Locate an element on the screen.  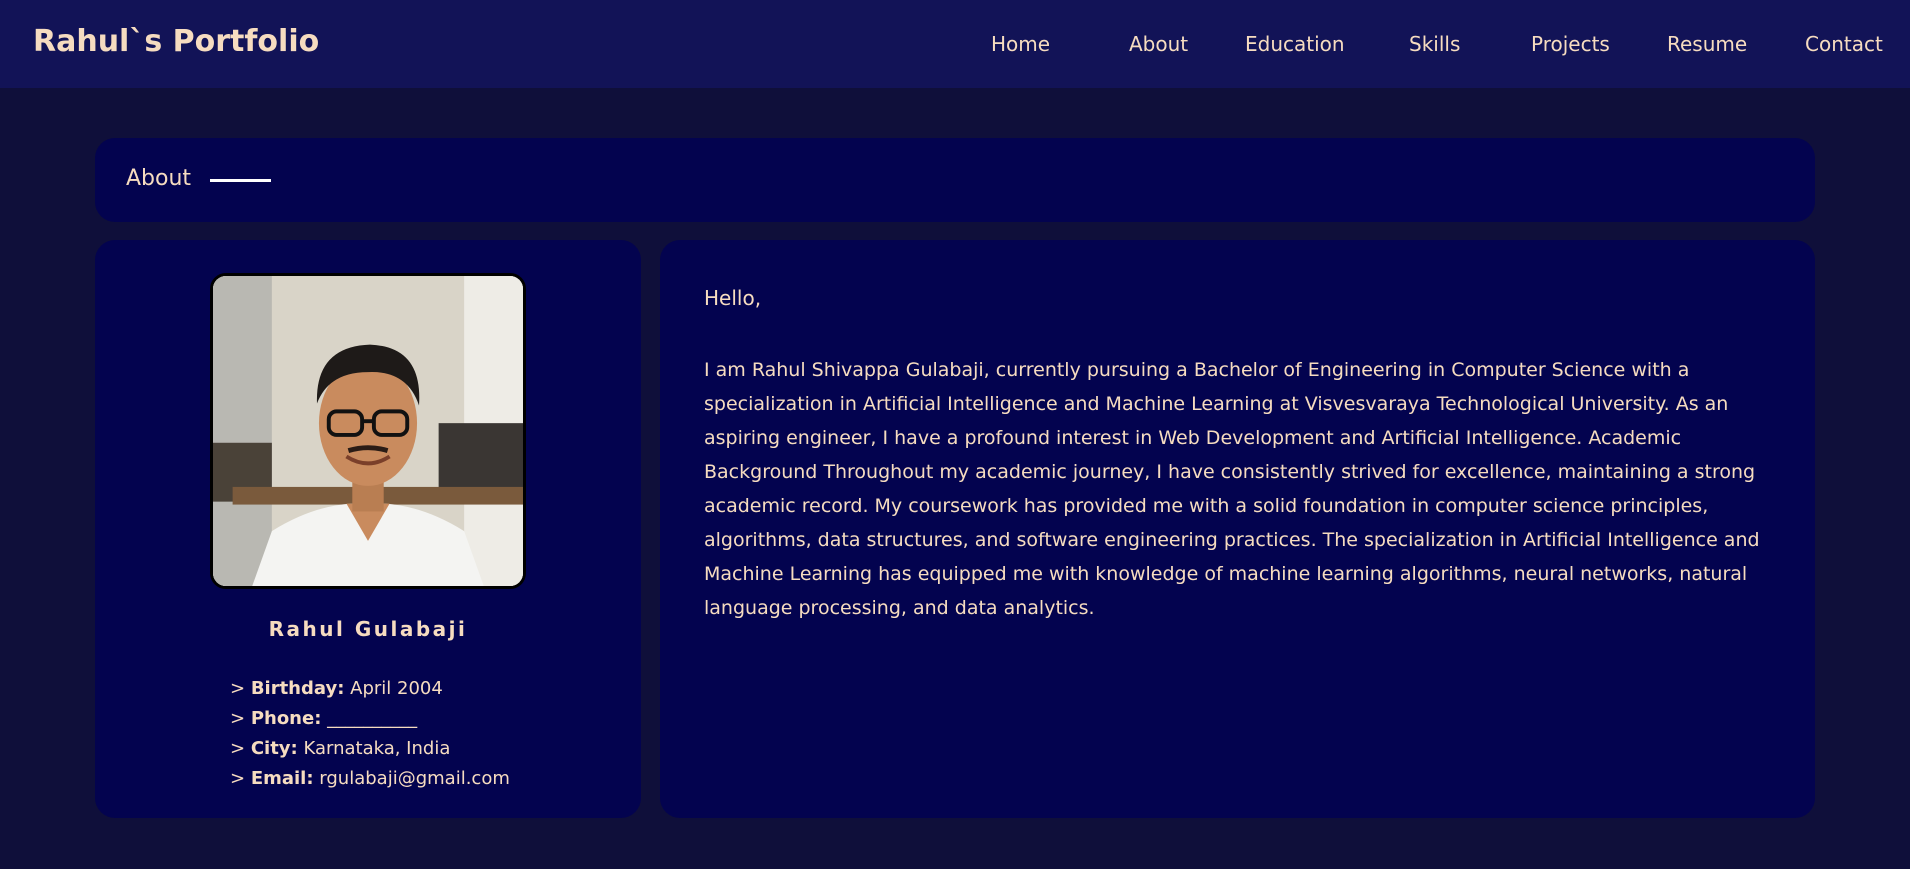
detail-label: City: is located at coordinates (274, 748).